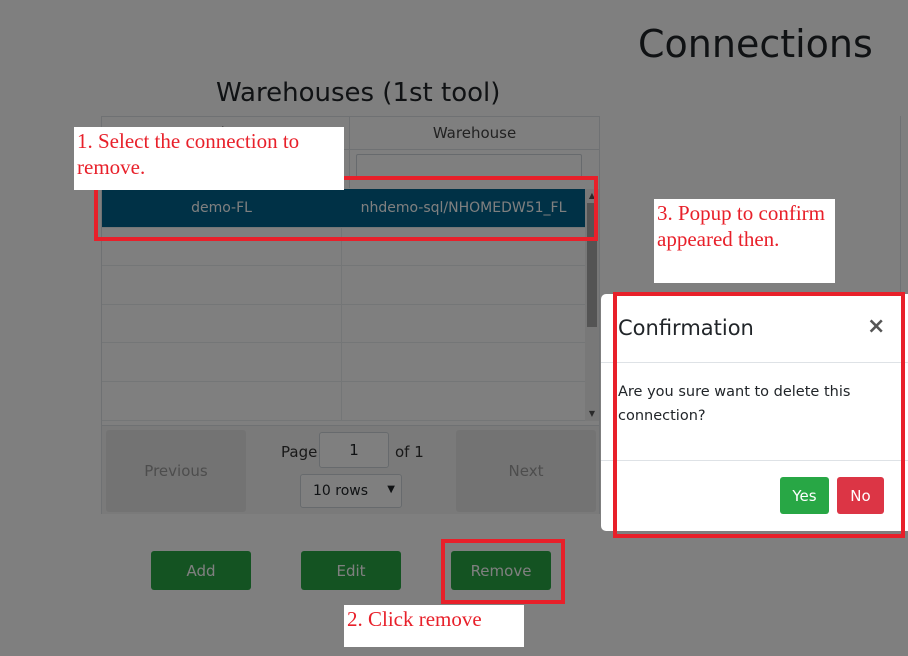  Describe the element at coordinates (744, 241) in the screenshot. I see `annotation-step-3: 3. Popup to confirm appeared then.` at that location.